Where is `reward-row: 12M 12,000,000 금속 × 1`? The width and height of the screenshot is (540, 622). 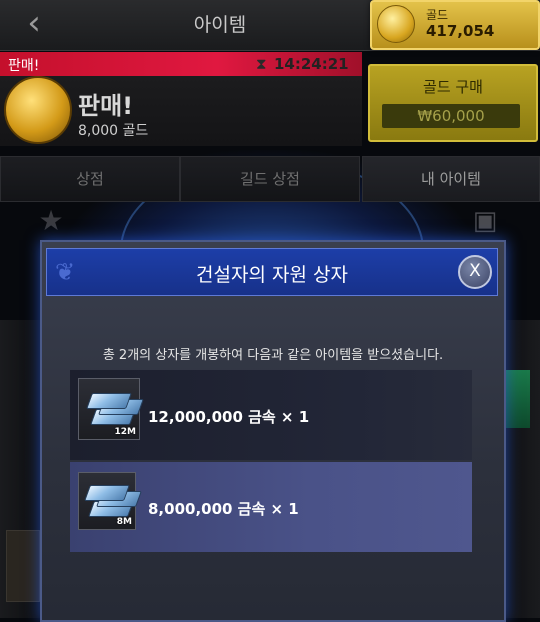 reward-row: 12M 12,000,000 금속 × 1 is located at coordinates (271, 415).